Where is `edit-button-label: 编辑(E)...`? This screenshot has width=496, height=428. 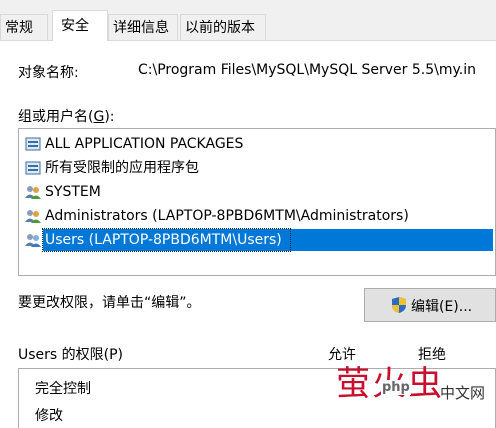 edit-button-label: 编辑(E)... is located at coordinates (442, 307).